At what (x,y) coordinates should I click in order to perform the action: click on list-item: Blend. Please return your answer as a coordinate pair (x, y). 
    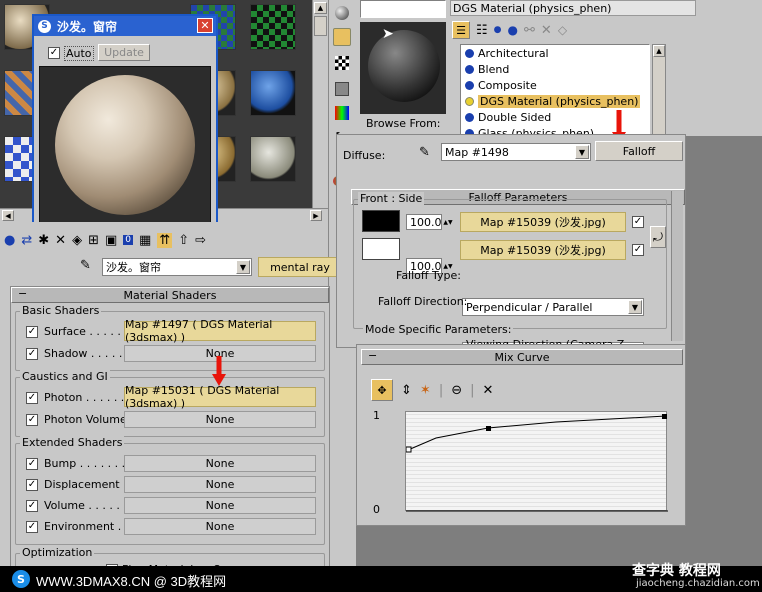
    Looking at the image, I should click on (487, 69).